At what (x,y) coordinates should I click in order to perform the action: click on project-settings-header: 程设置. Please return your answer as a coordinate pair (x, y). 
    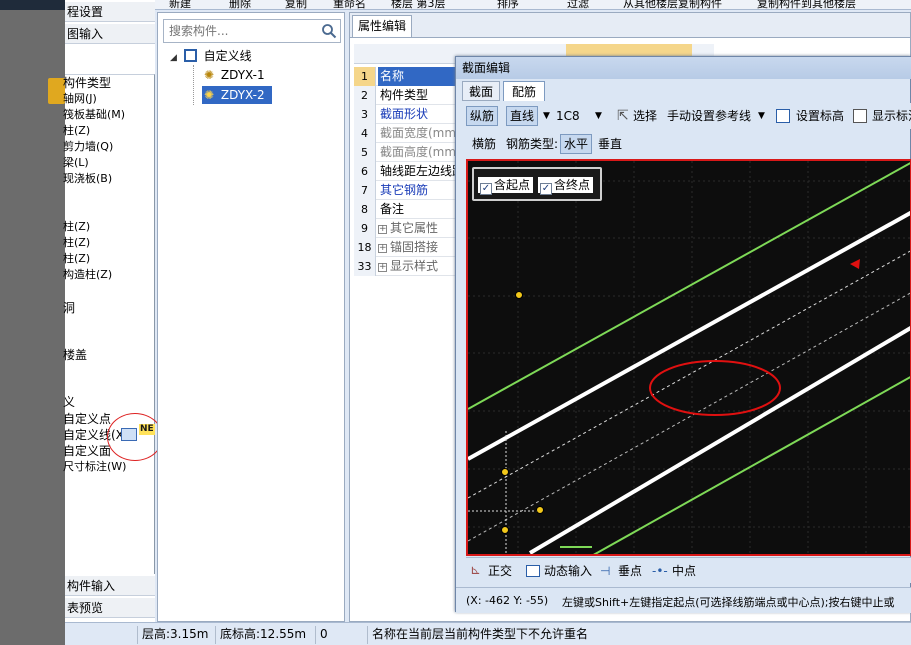
    Looking at the image, I should click on (110, 12).